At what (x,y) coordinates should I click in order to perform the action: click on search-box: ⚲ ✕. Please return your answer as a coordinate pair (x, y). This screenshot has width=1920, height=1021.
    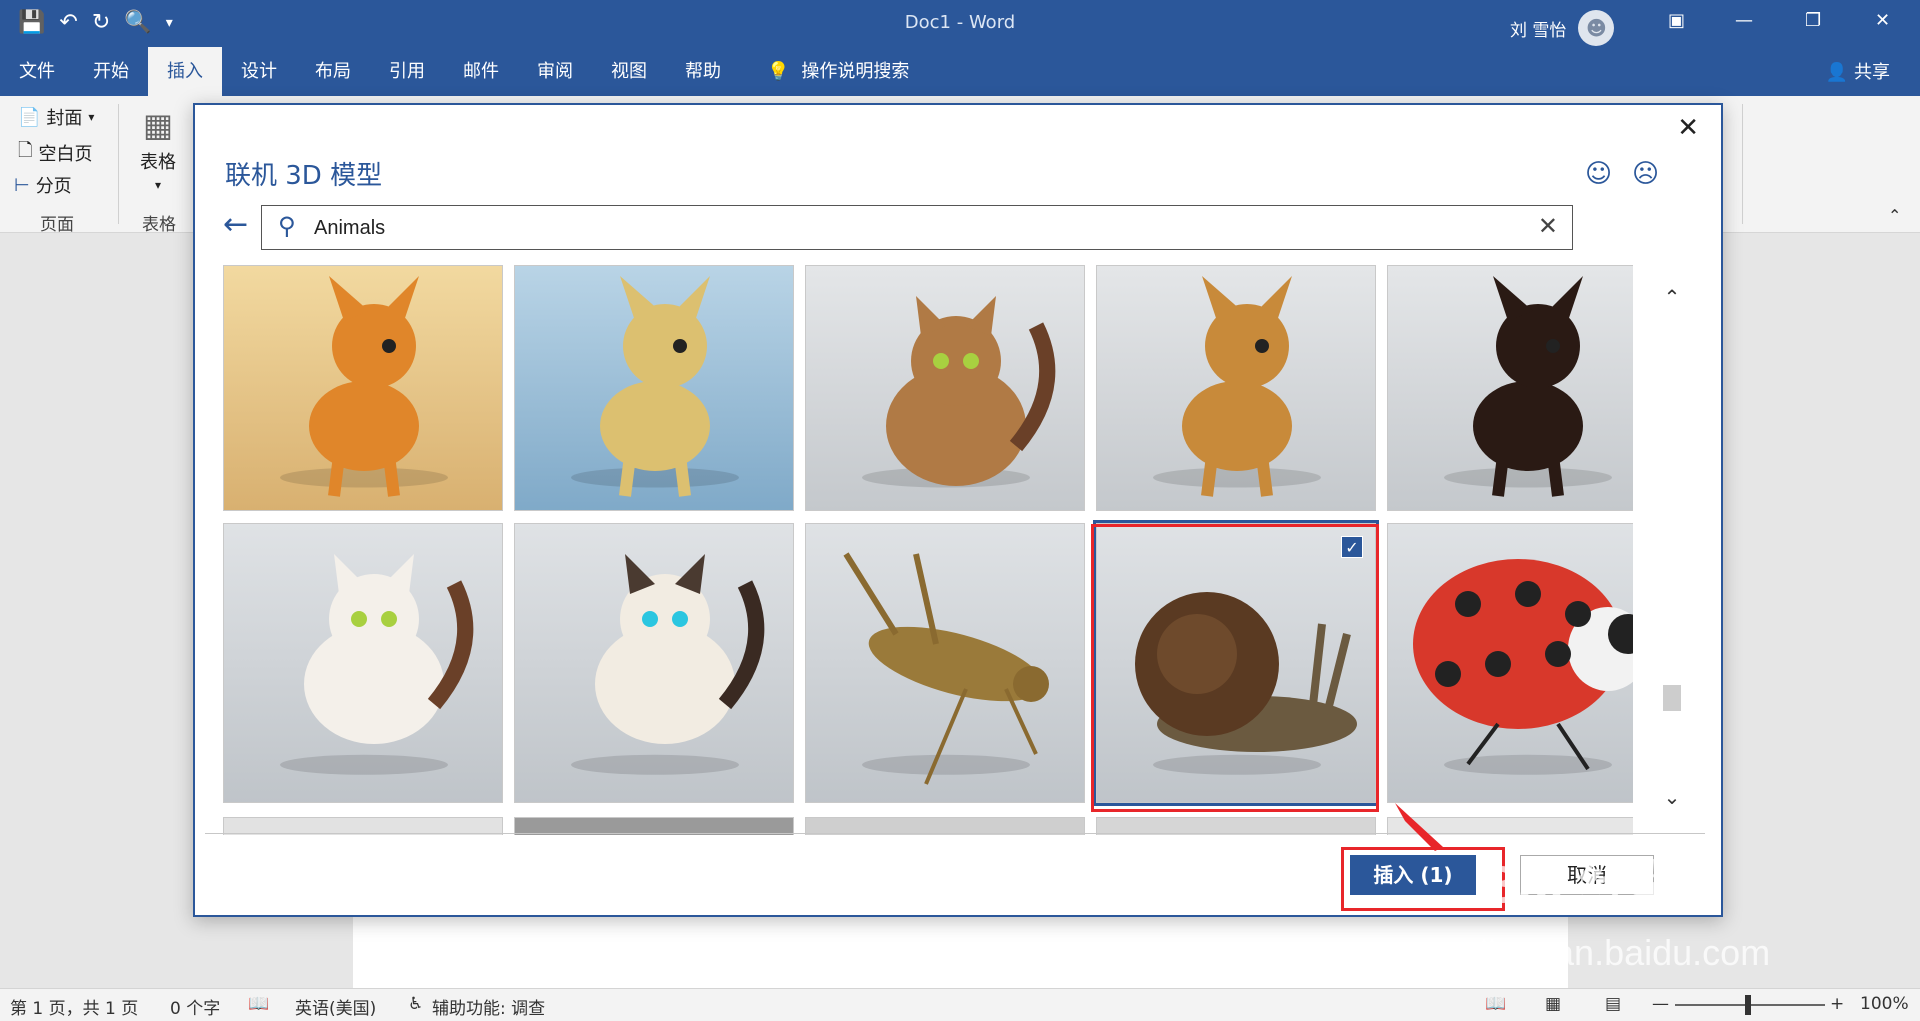
    Looking at the image, I should click on (917, 227).